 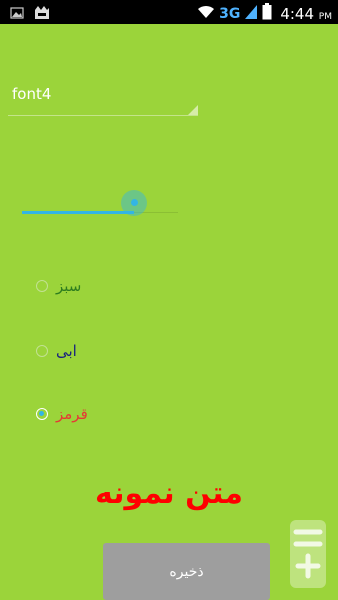 What do you see at coordinates (66, 351) in the screenshot?
I see `radio-label: ابی` at bounding box center [66, 351].